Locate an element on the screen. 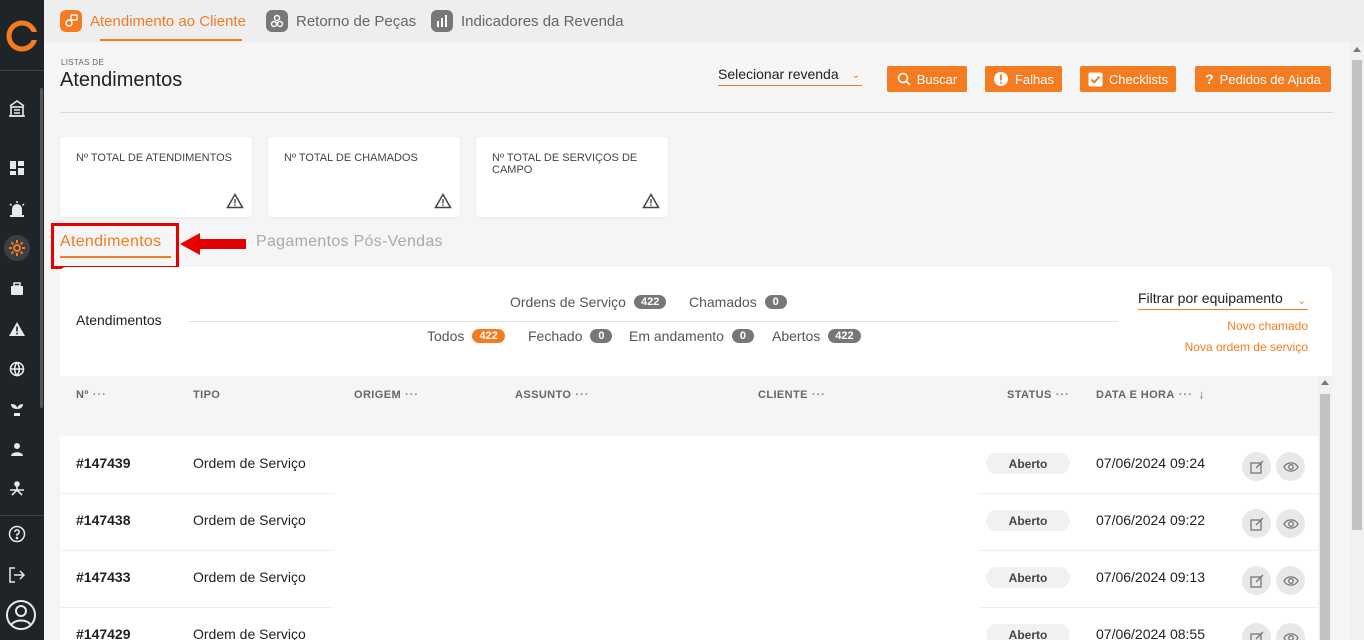  column-tipo: TIPO is located at coordinates (206, 395).